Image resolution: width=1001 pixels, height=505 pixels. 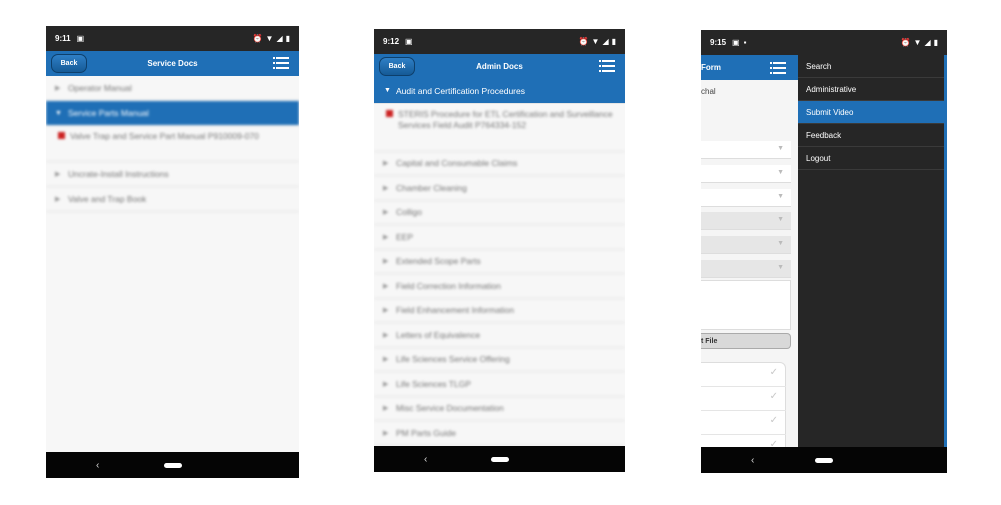 What do you see at coordinates (172, 199) in the screenshot?
I see `list-item: ▶ Valve and Trap Book` at bounding box center [172, 199].